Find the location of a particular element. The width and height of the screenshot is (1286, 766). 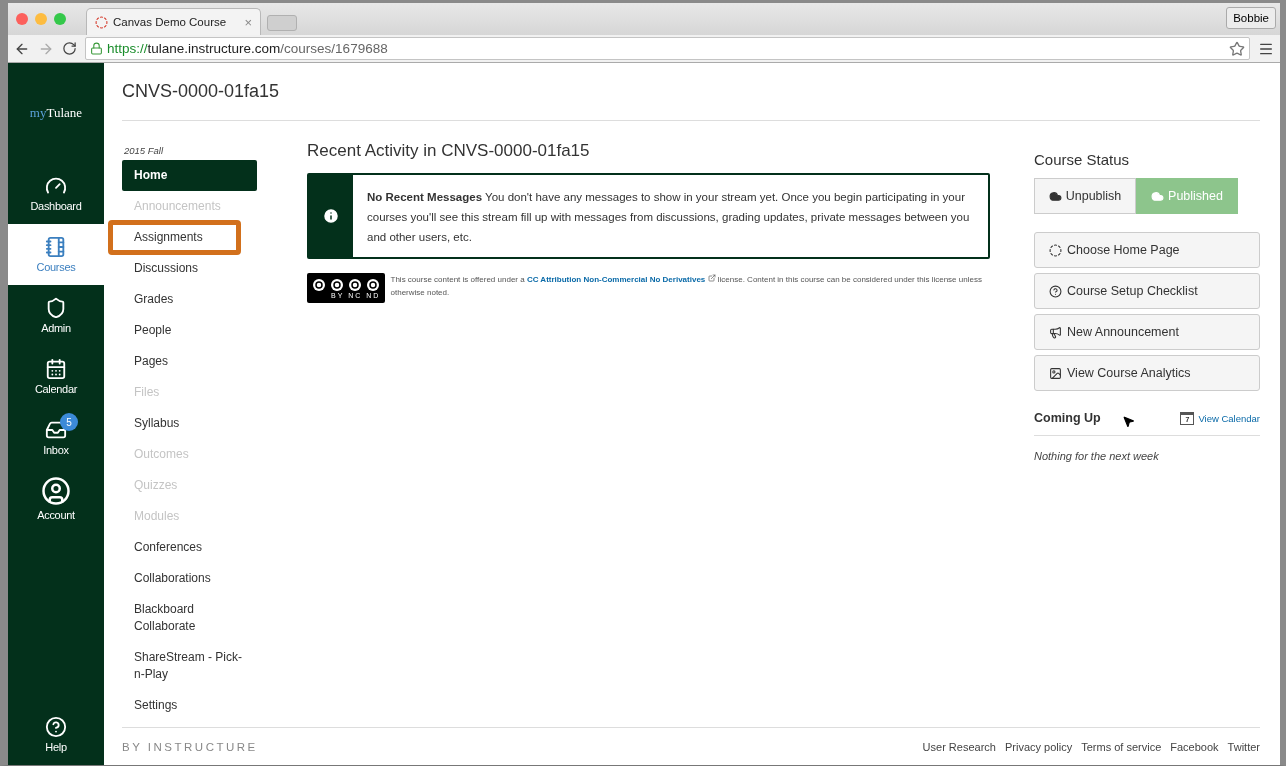

course-nav-item: Pages is located at coordinates (189, 361).